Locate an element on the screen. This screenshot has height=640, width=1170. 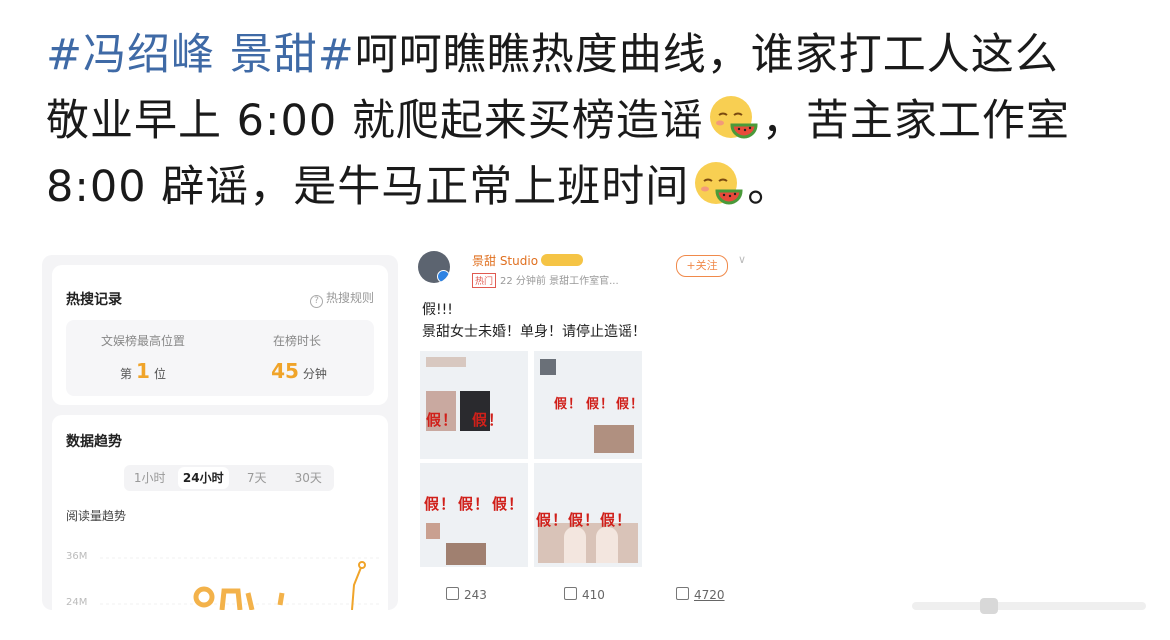
watermark-icon is located at coordinates (1029, 606).